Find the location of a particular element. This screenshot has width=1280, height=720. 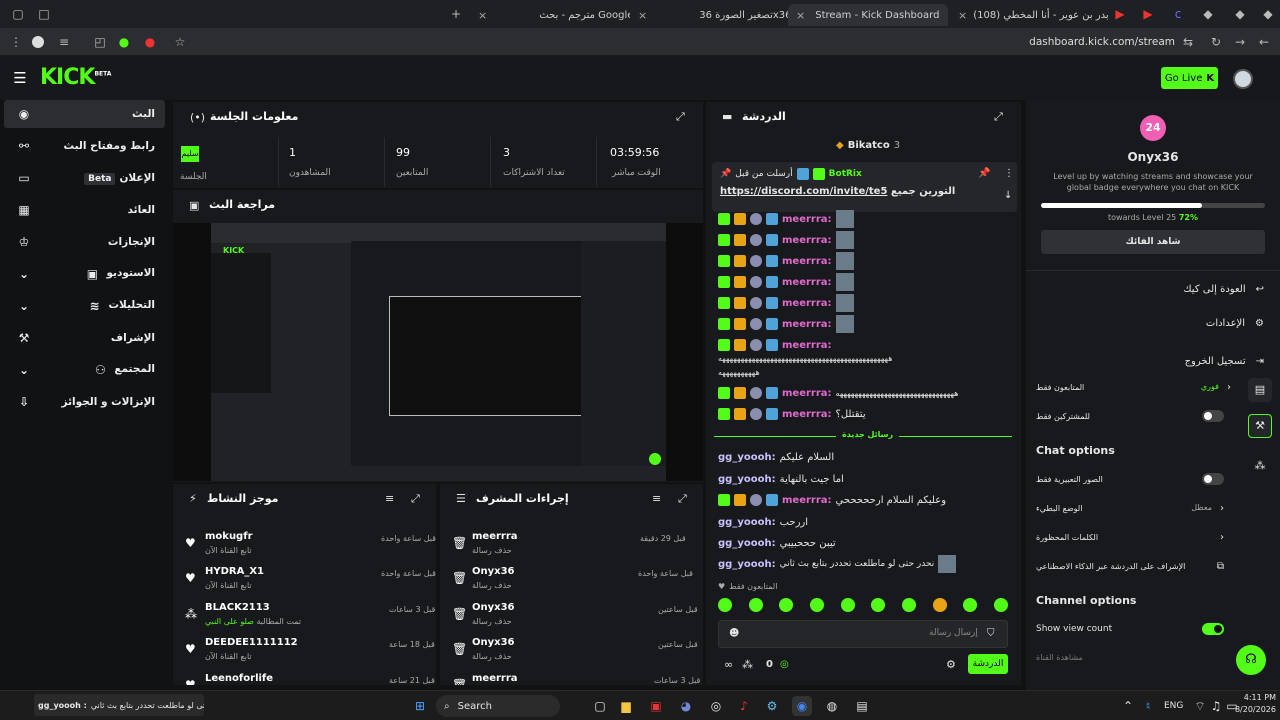

extension-icon: ◰ is located at coordinates (100, 42).